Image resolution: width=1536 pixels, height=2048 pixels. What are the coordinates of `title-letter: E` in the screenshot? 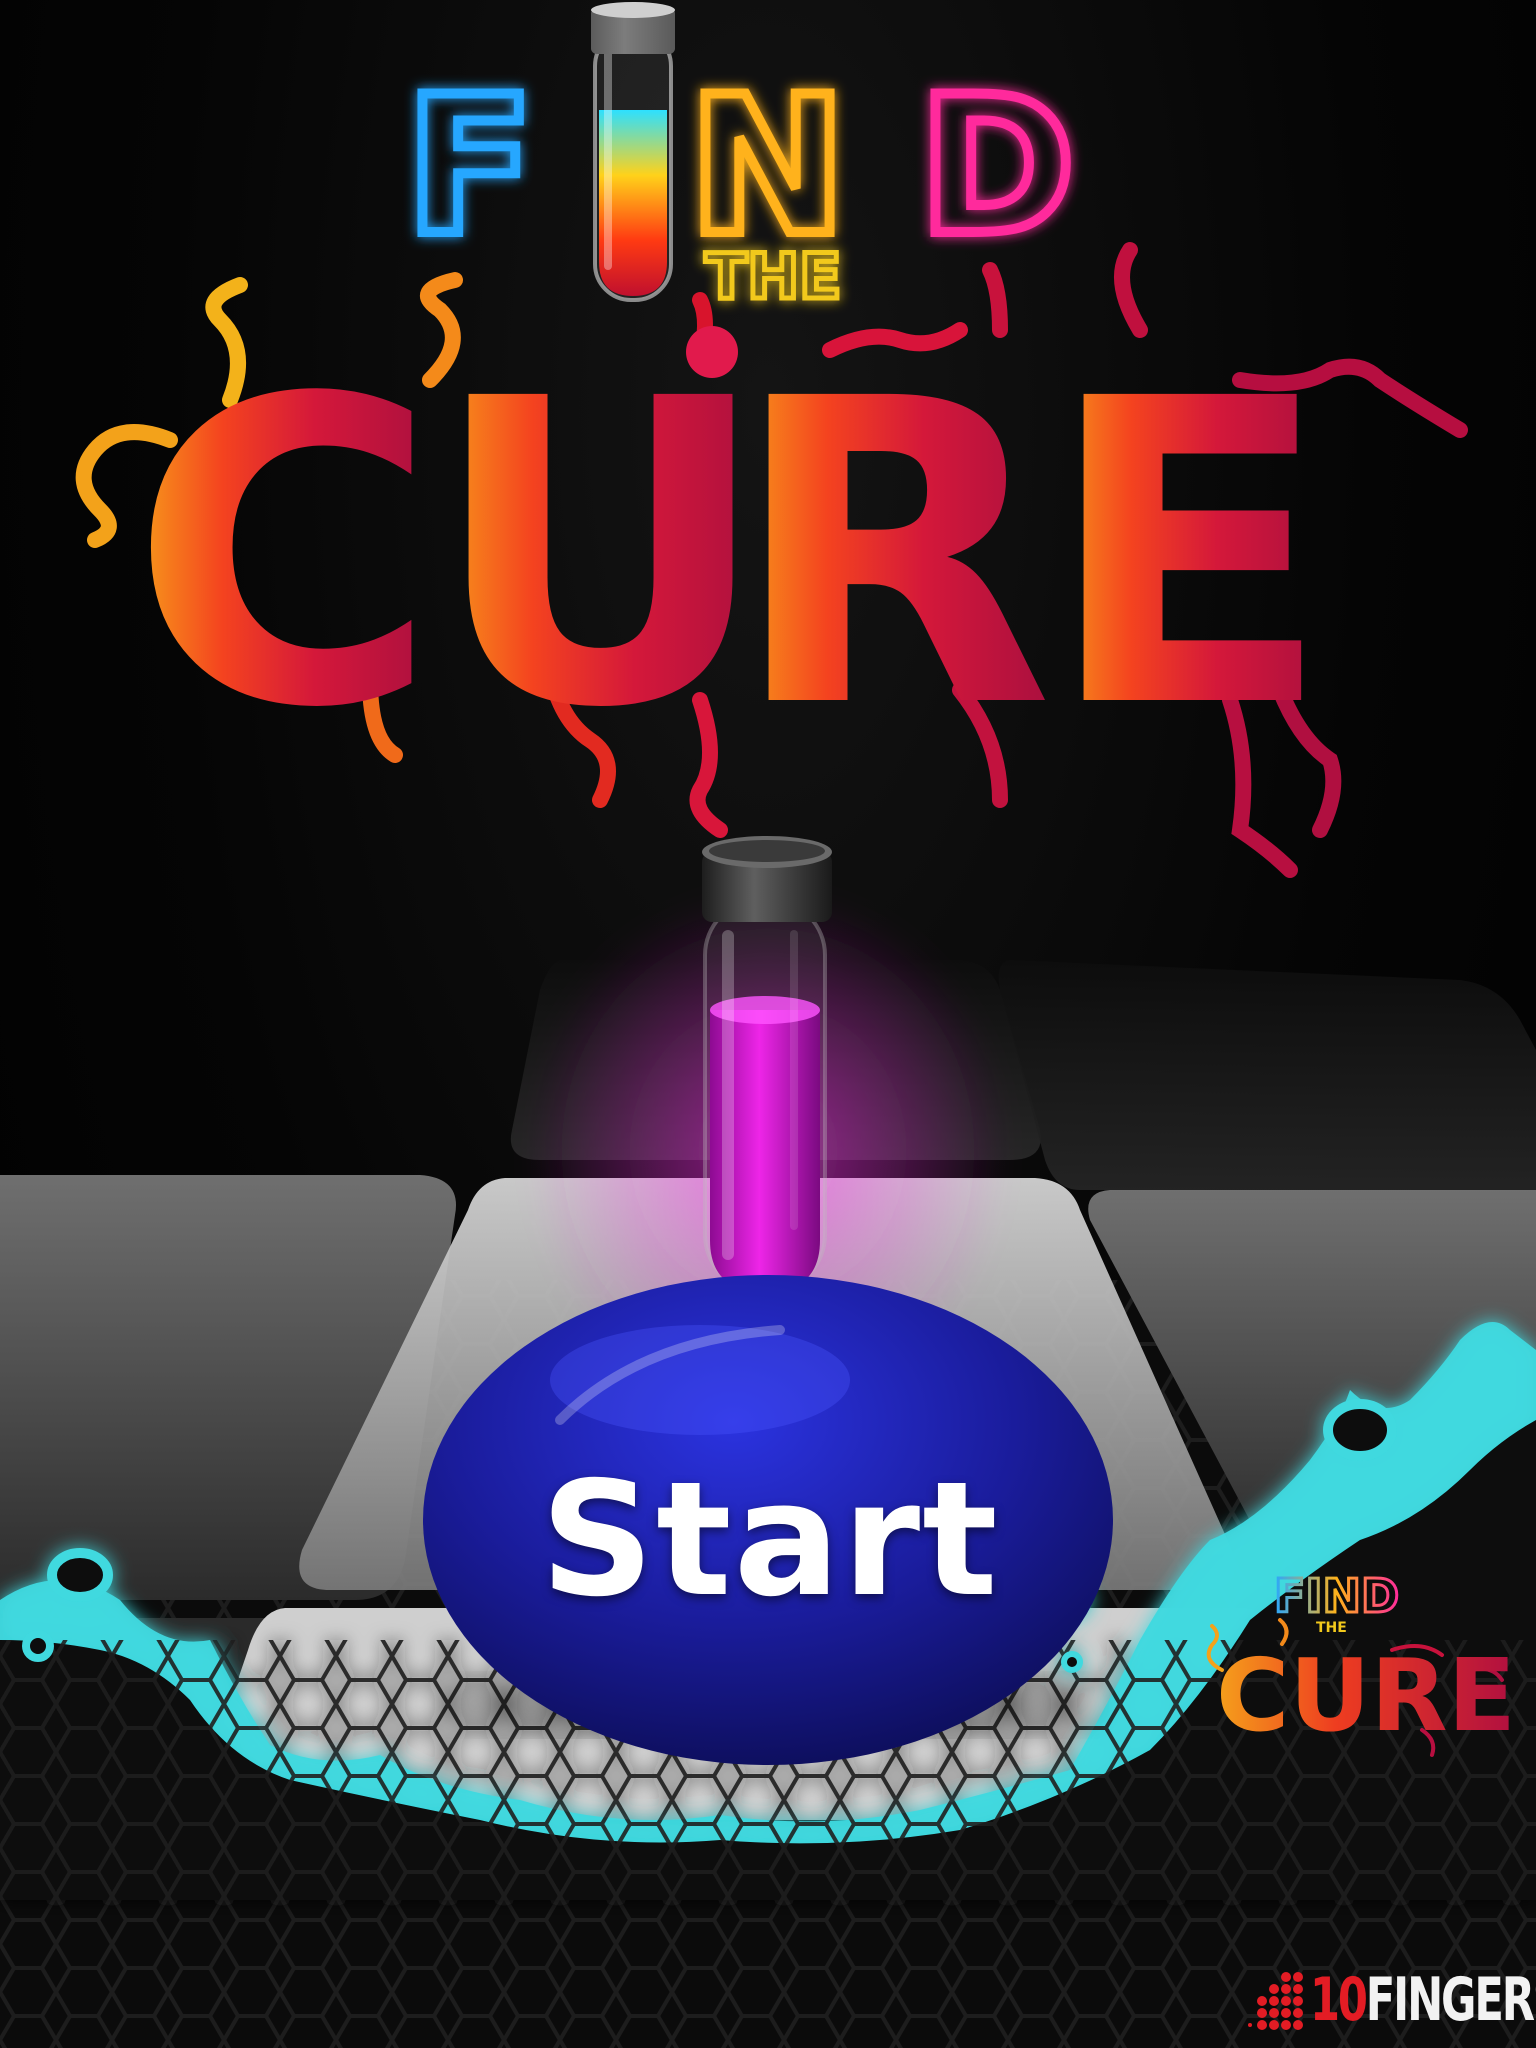 It's located at (1188, 555).